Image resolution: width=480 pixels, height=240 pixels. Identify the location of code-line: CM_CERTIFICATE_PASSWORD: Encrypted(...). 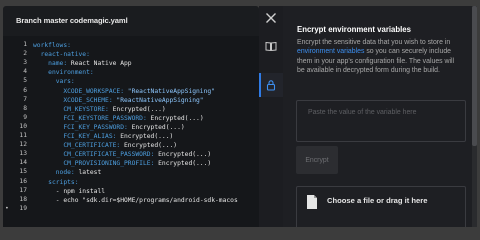
(122, 154).